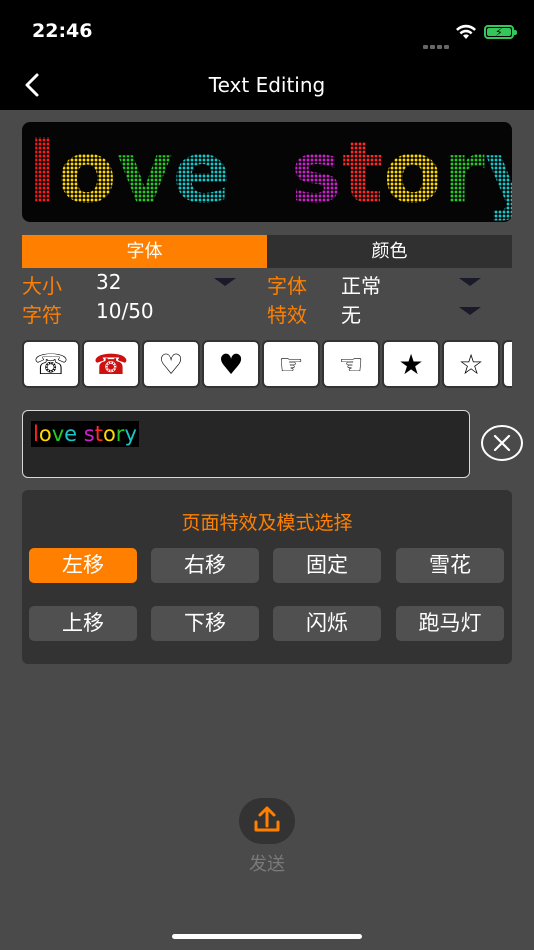  I want to click on led-letter, so click(261, 172).